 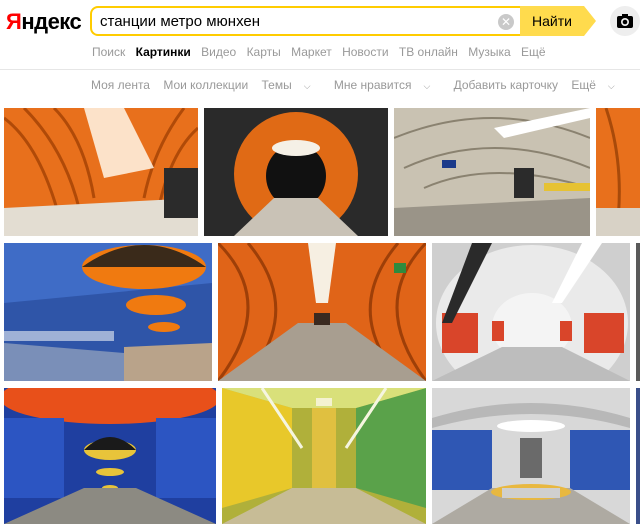 I want to click on search-button-arrow, so click(x=590, y=21).